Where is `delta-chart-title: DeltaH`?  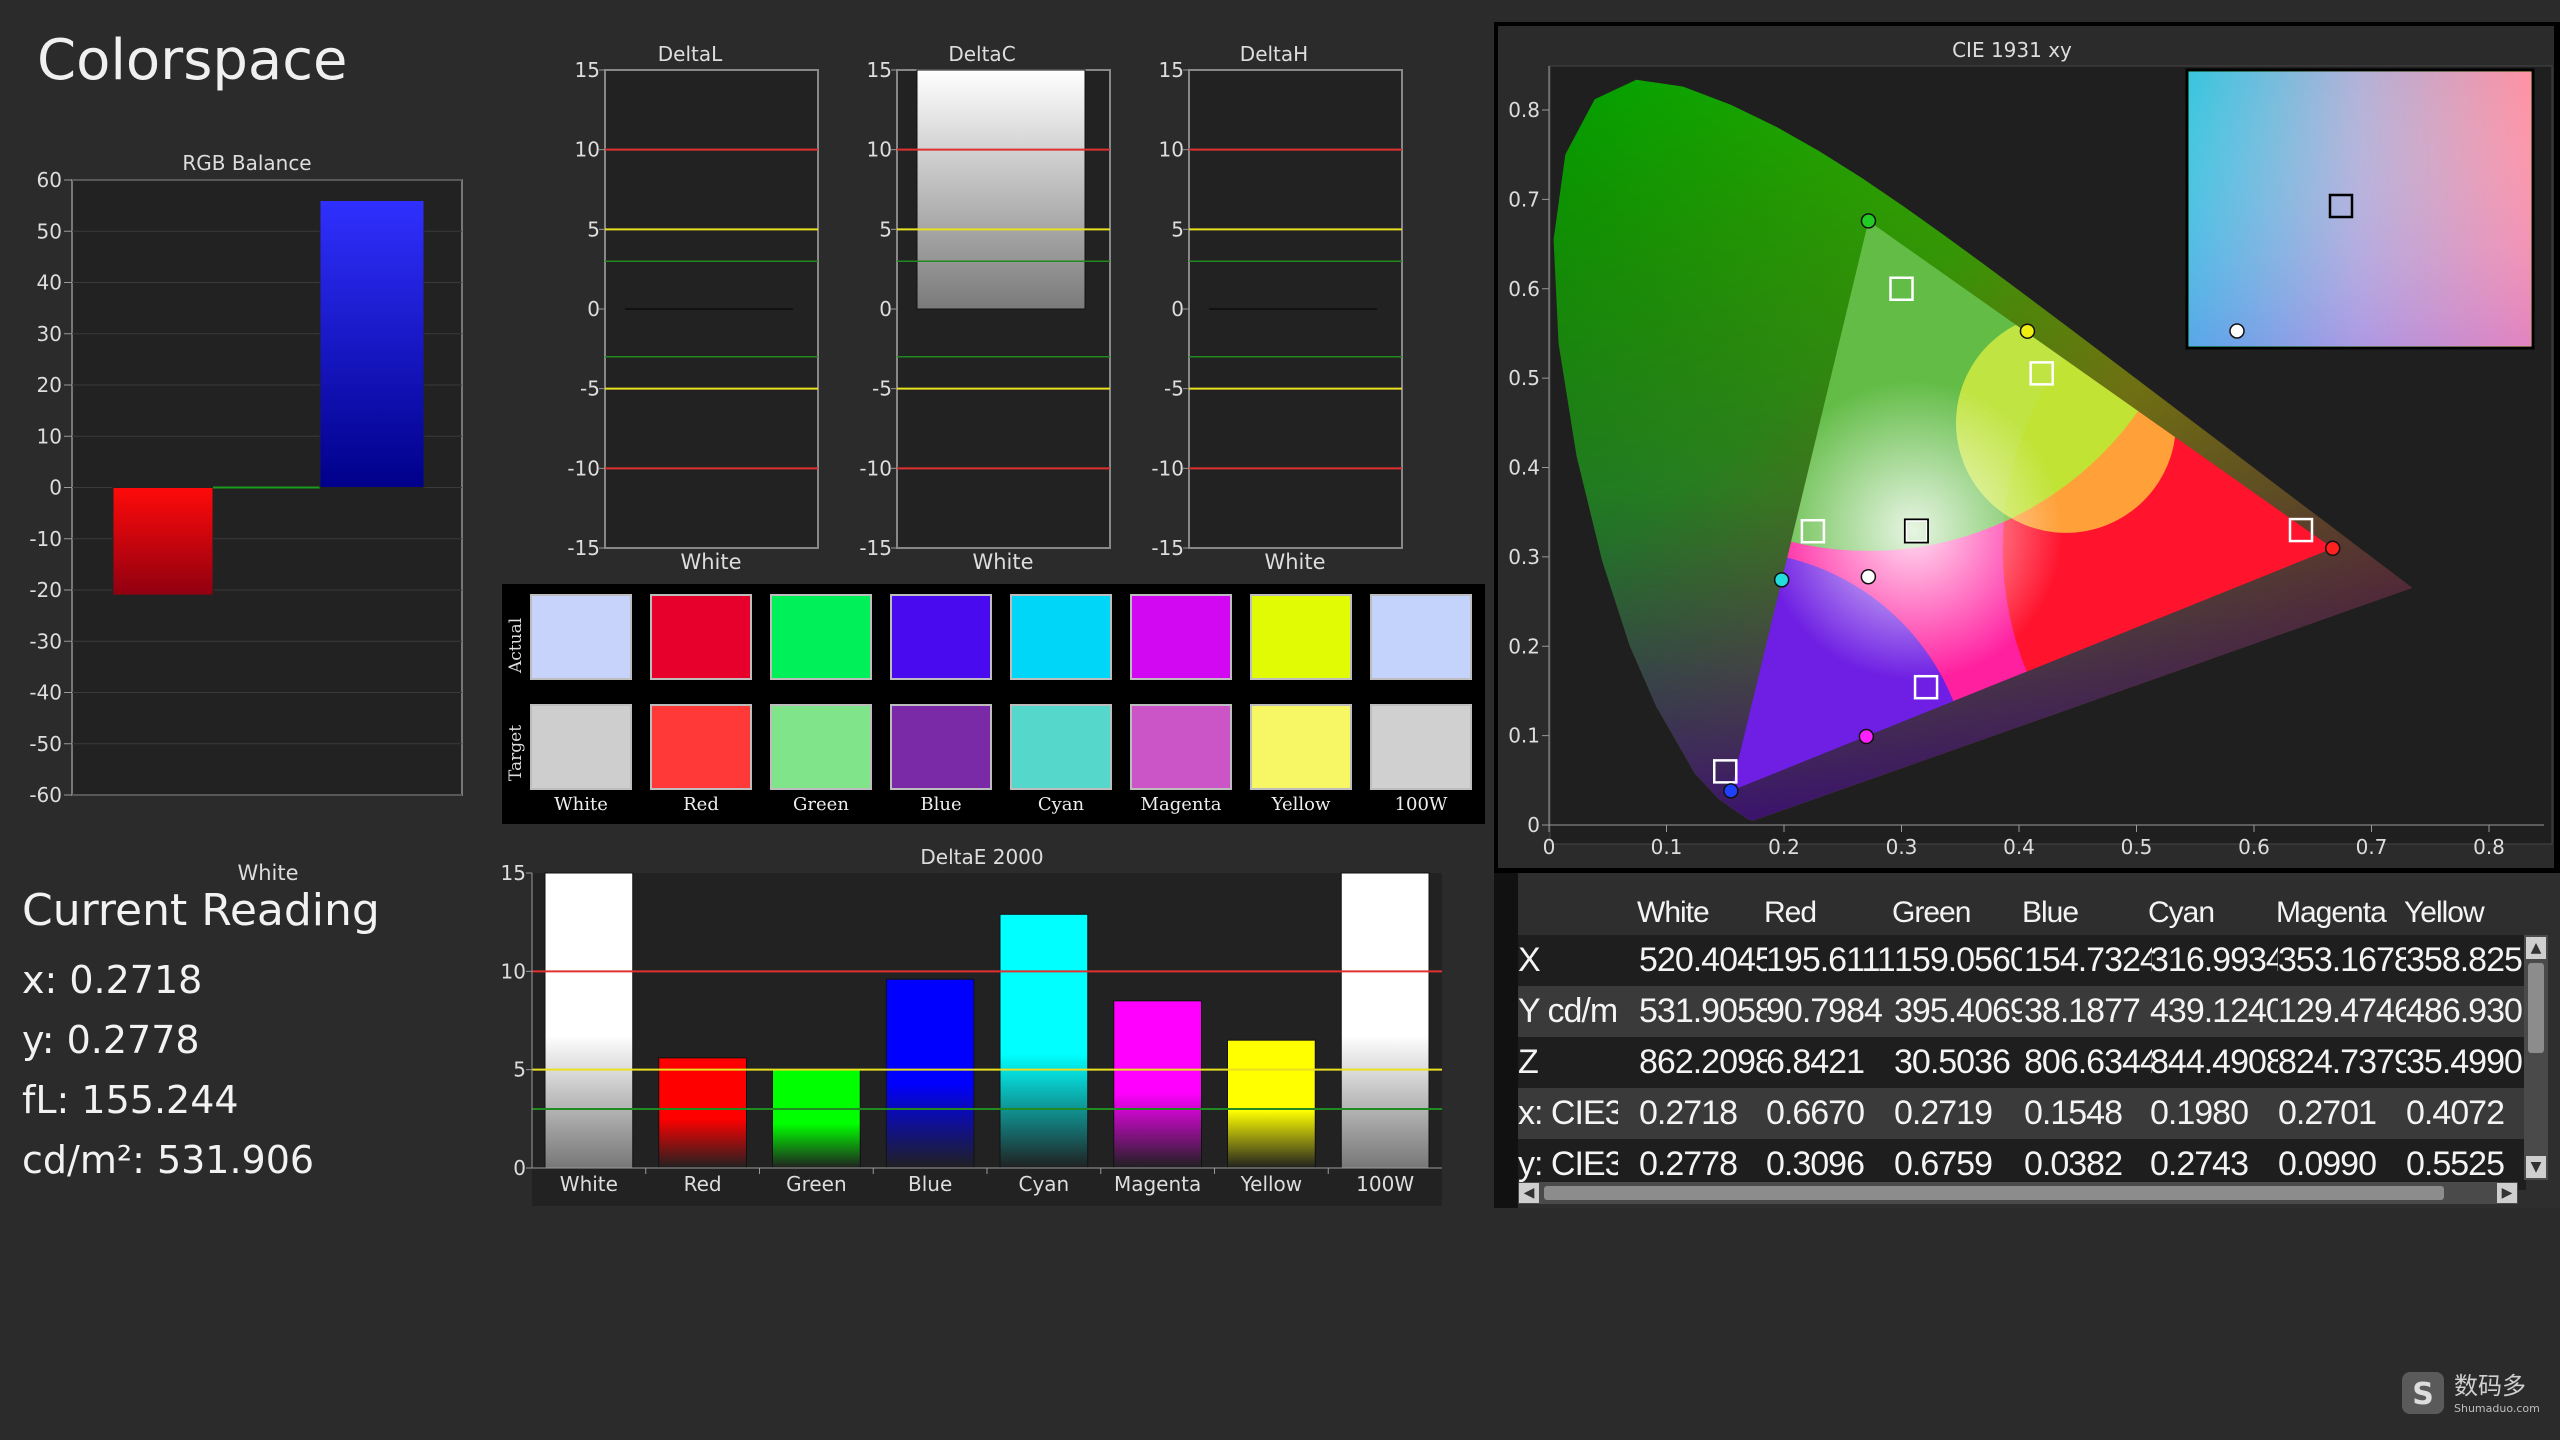 delta-chart-title: DeltaH is located at coordinates (1274, 54).